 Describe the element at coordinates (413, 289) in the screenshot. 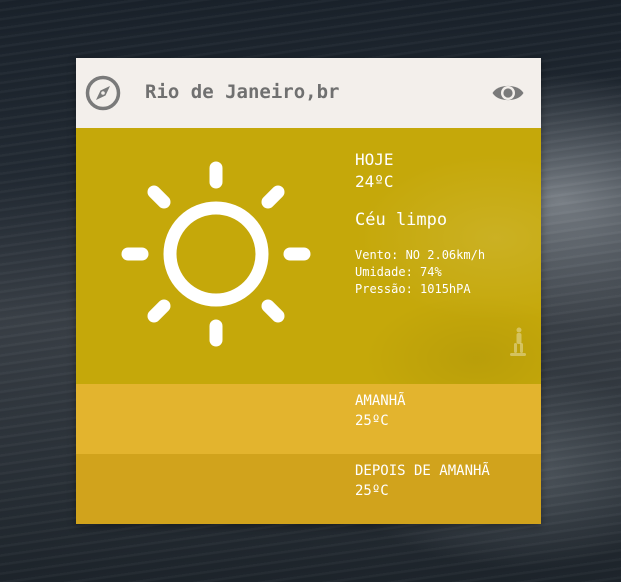

I see `pressure-info: Pressão: 1015hPA` at that location.